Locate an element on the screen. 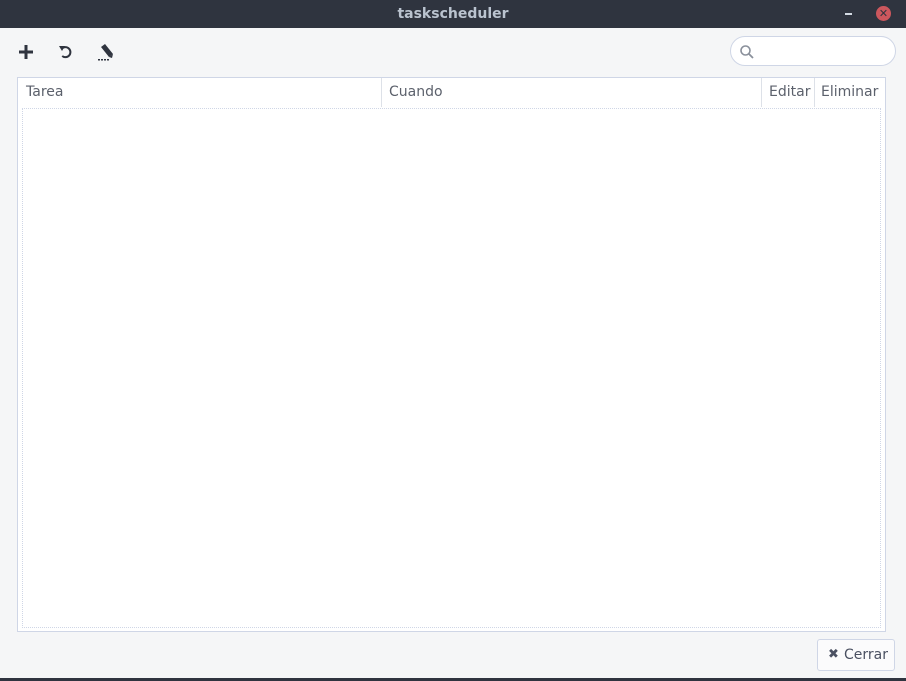 Image resolution: width=906 pixels, height=681 pixels. edit-button is located at coordinates (106, 52).